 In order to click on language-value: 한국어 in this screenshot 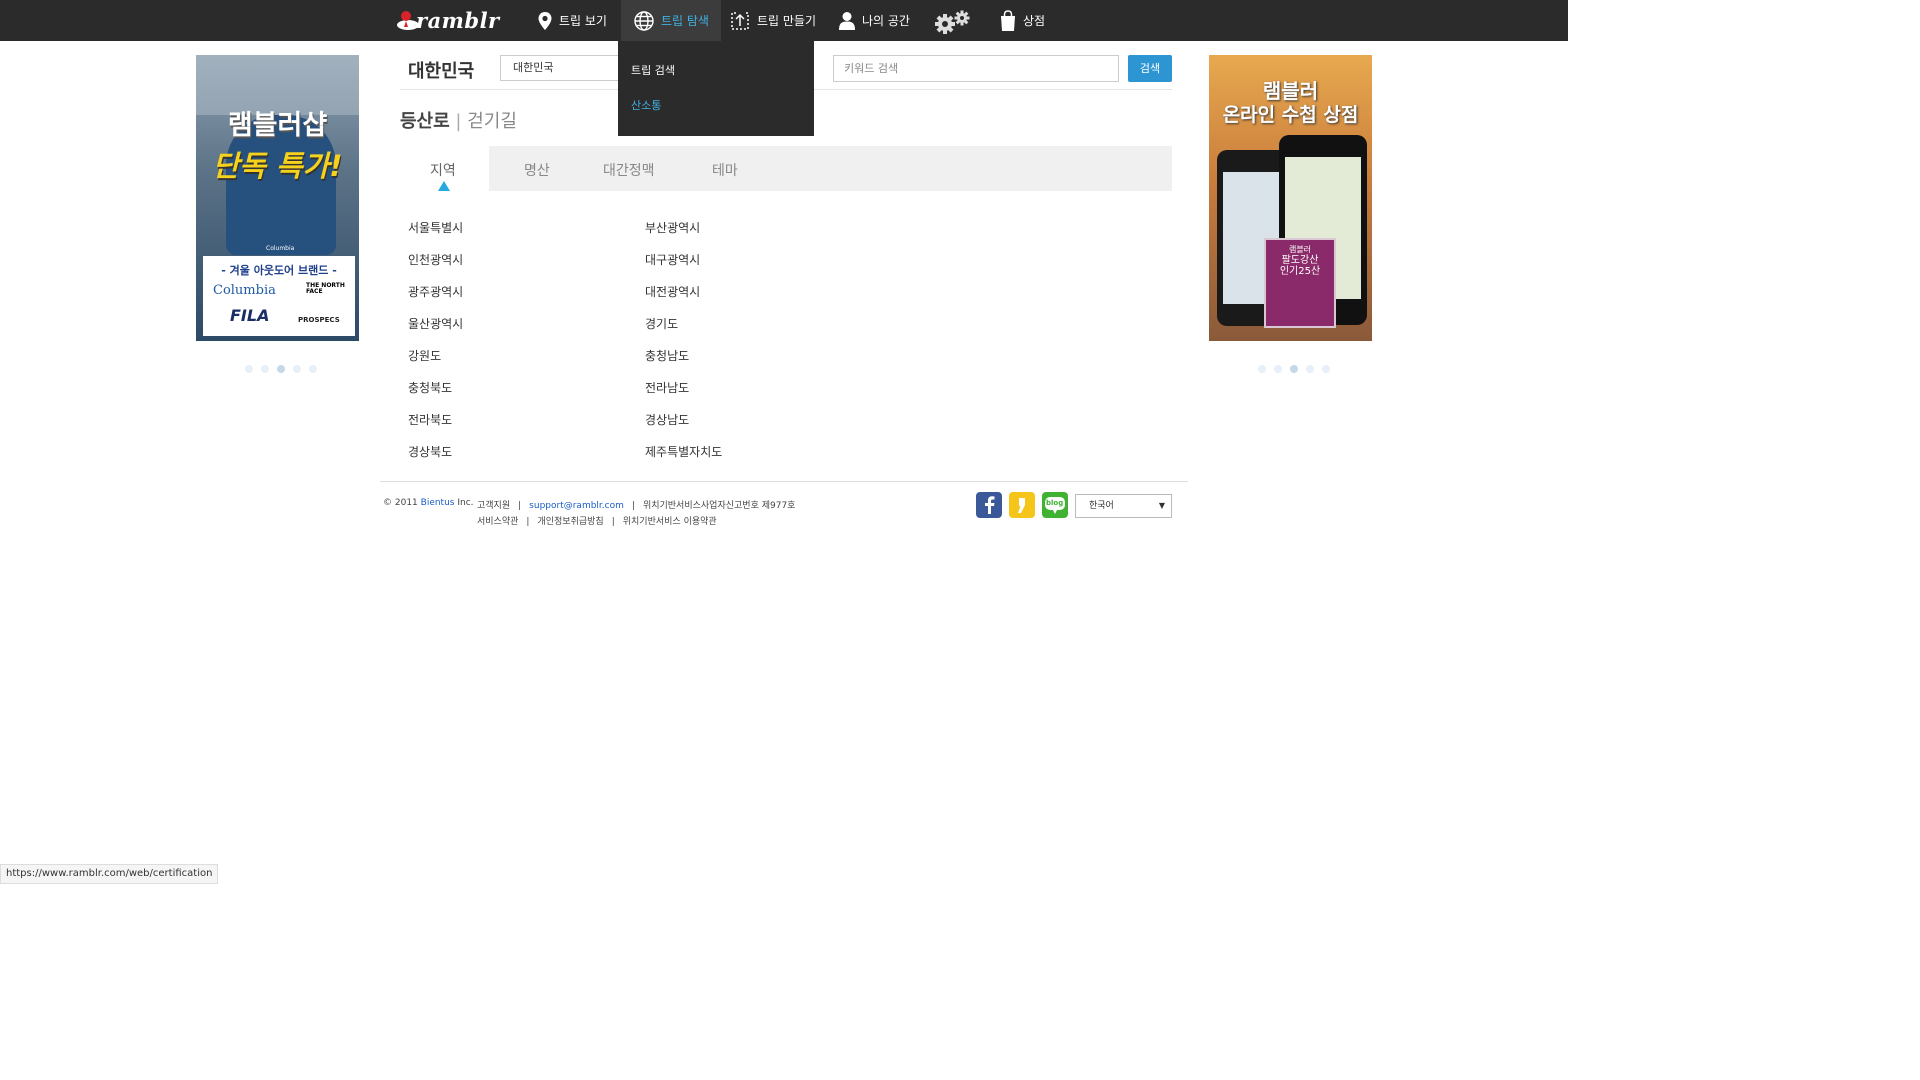, I will do `click(1101, 506)`.